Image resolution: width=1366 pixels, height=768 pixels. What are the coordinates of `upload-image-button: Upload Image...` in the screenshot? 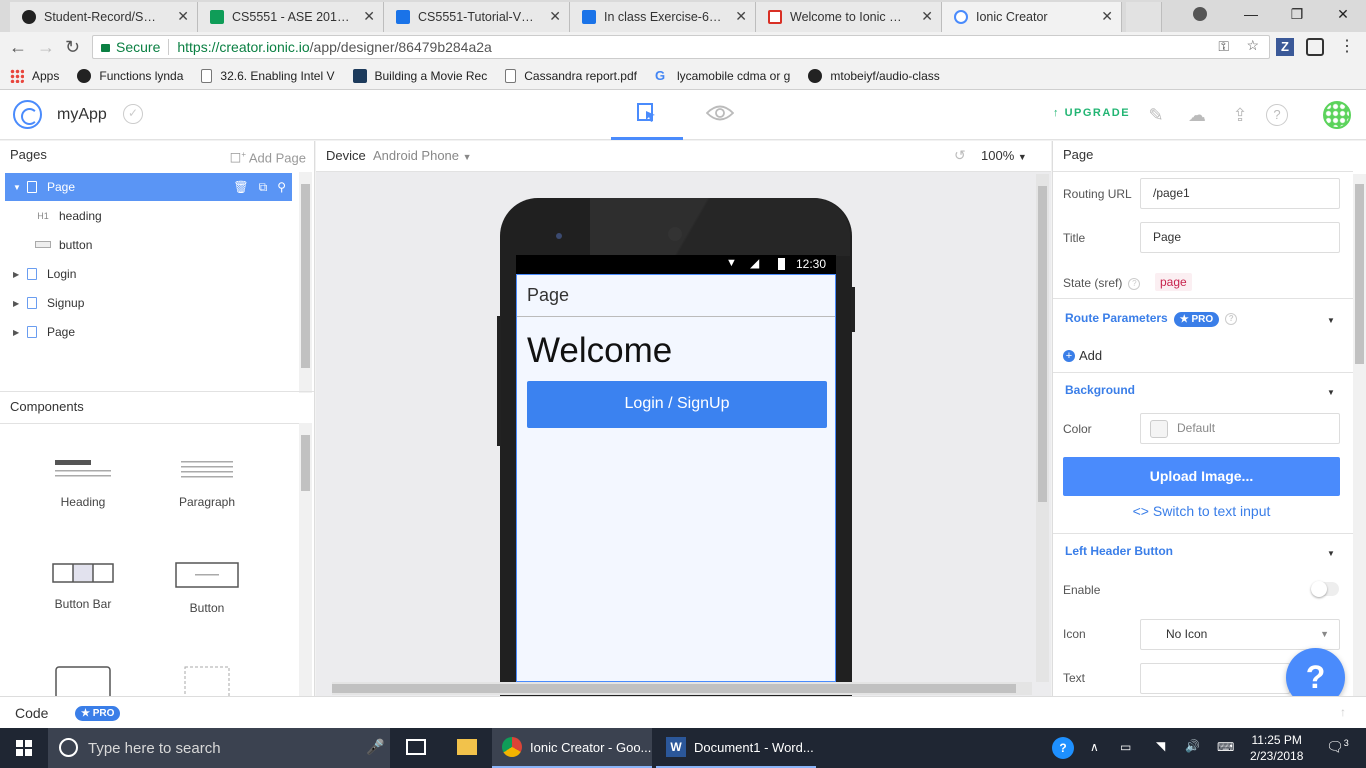 It's located at (1201, 476).